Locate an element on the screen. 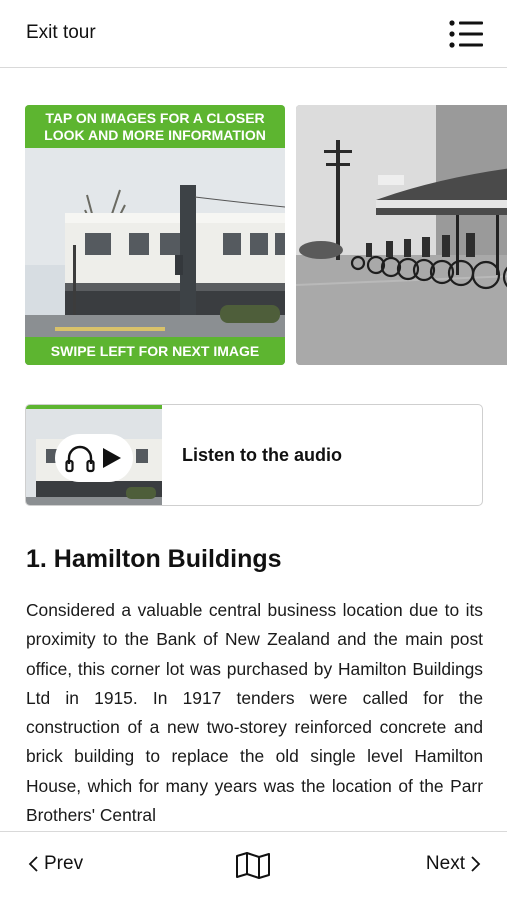 This screenshot has height=900, width=507. audio-play-pill is located at coordinates (94, 458).